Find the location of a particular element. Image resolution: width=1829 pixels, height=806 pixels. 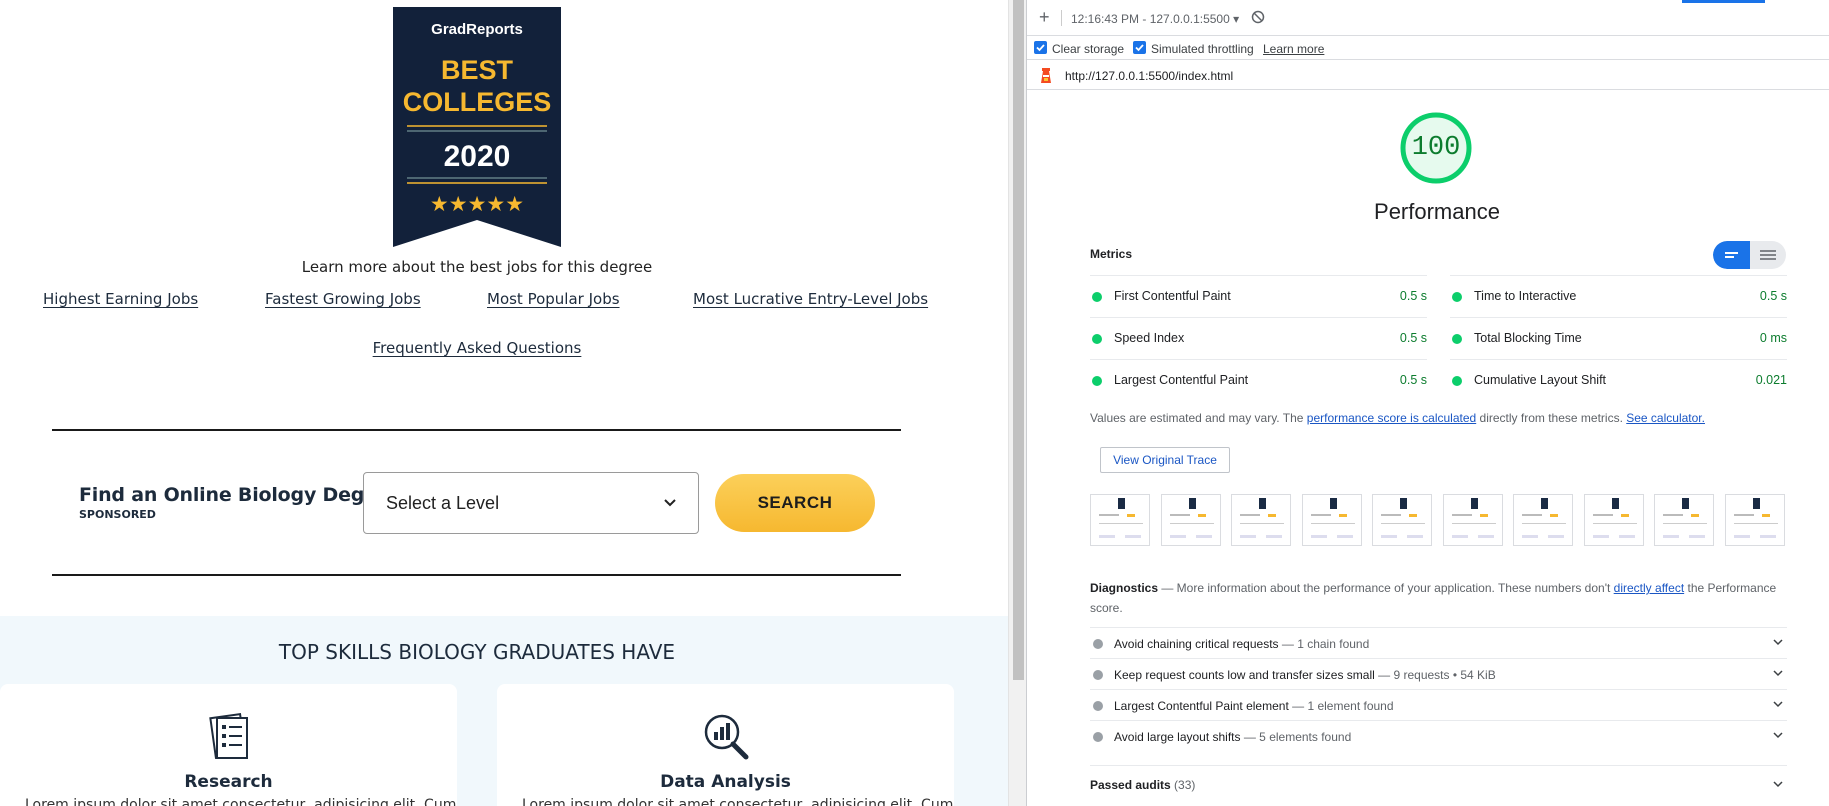

badge-brand: GradReports is located at coordinates (477, 29).